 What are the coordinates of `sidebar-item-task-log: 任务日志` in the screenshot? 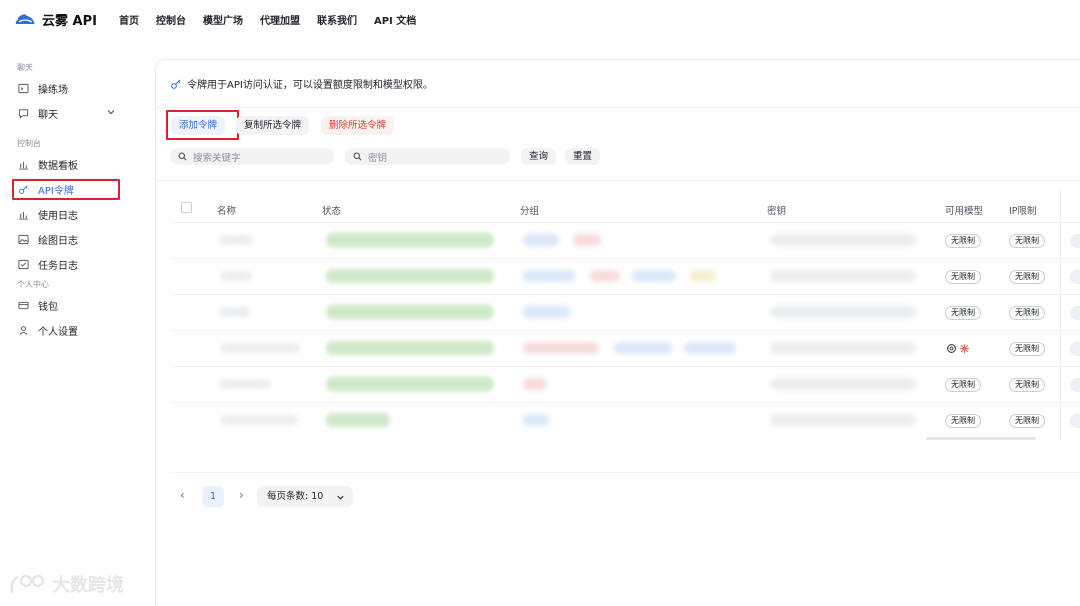 It's located at (75, 264).